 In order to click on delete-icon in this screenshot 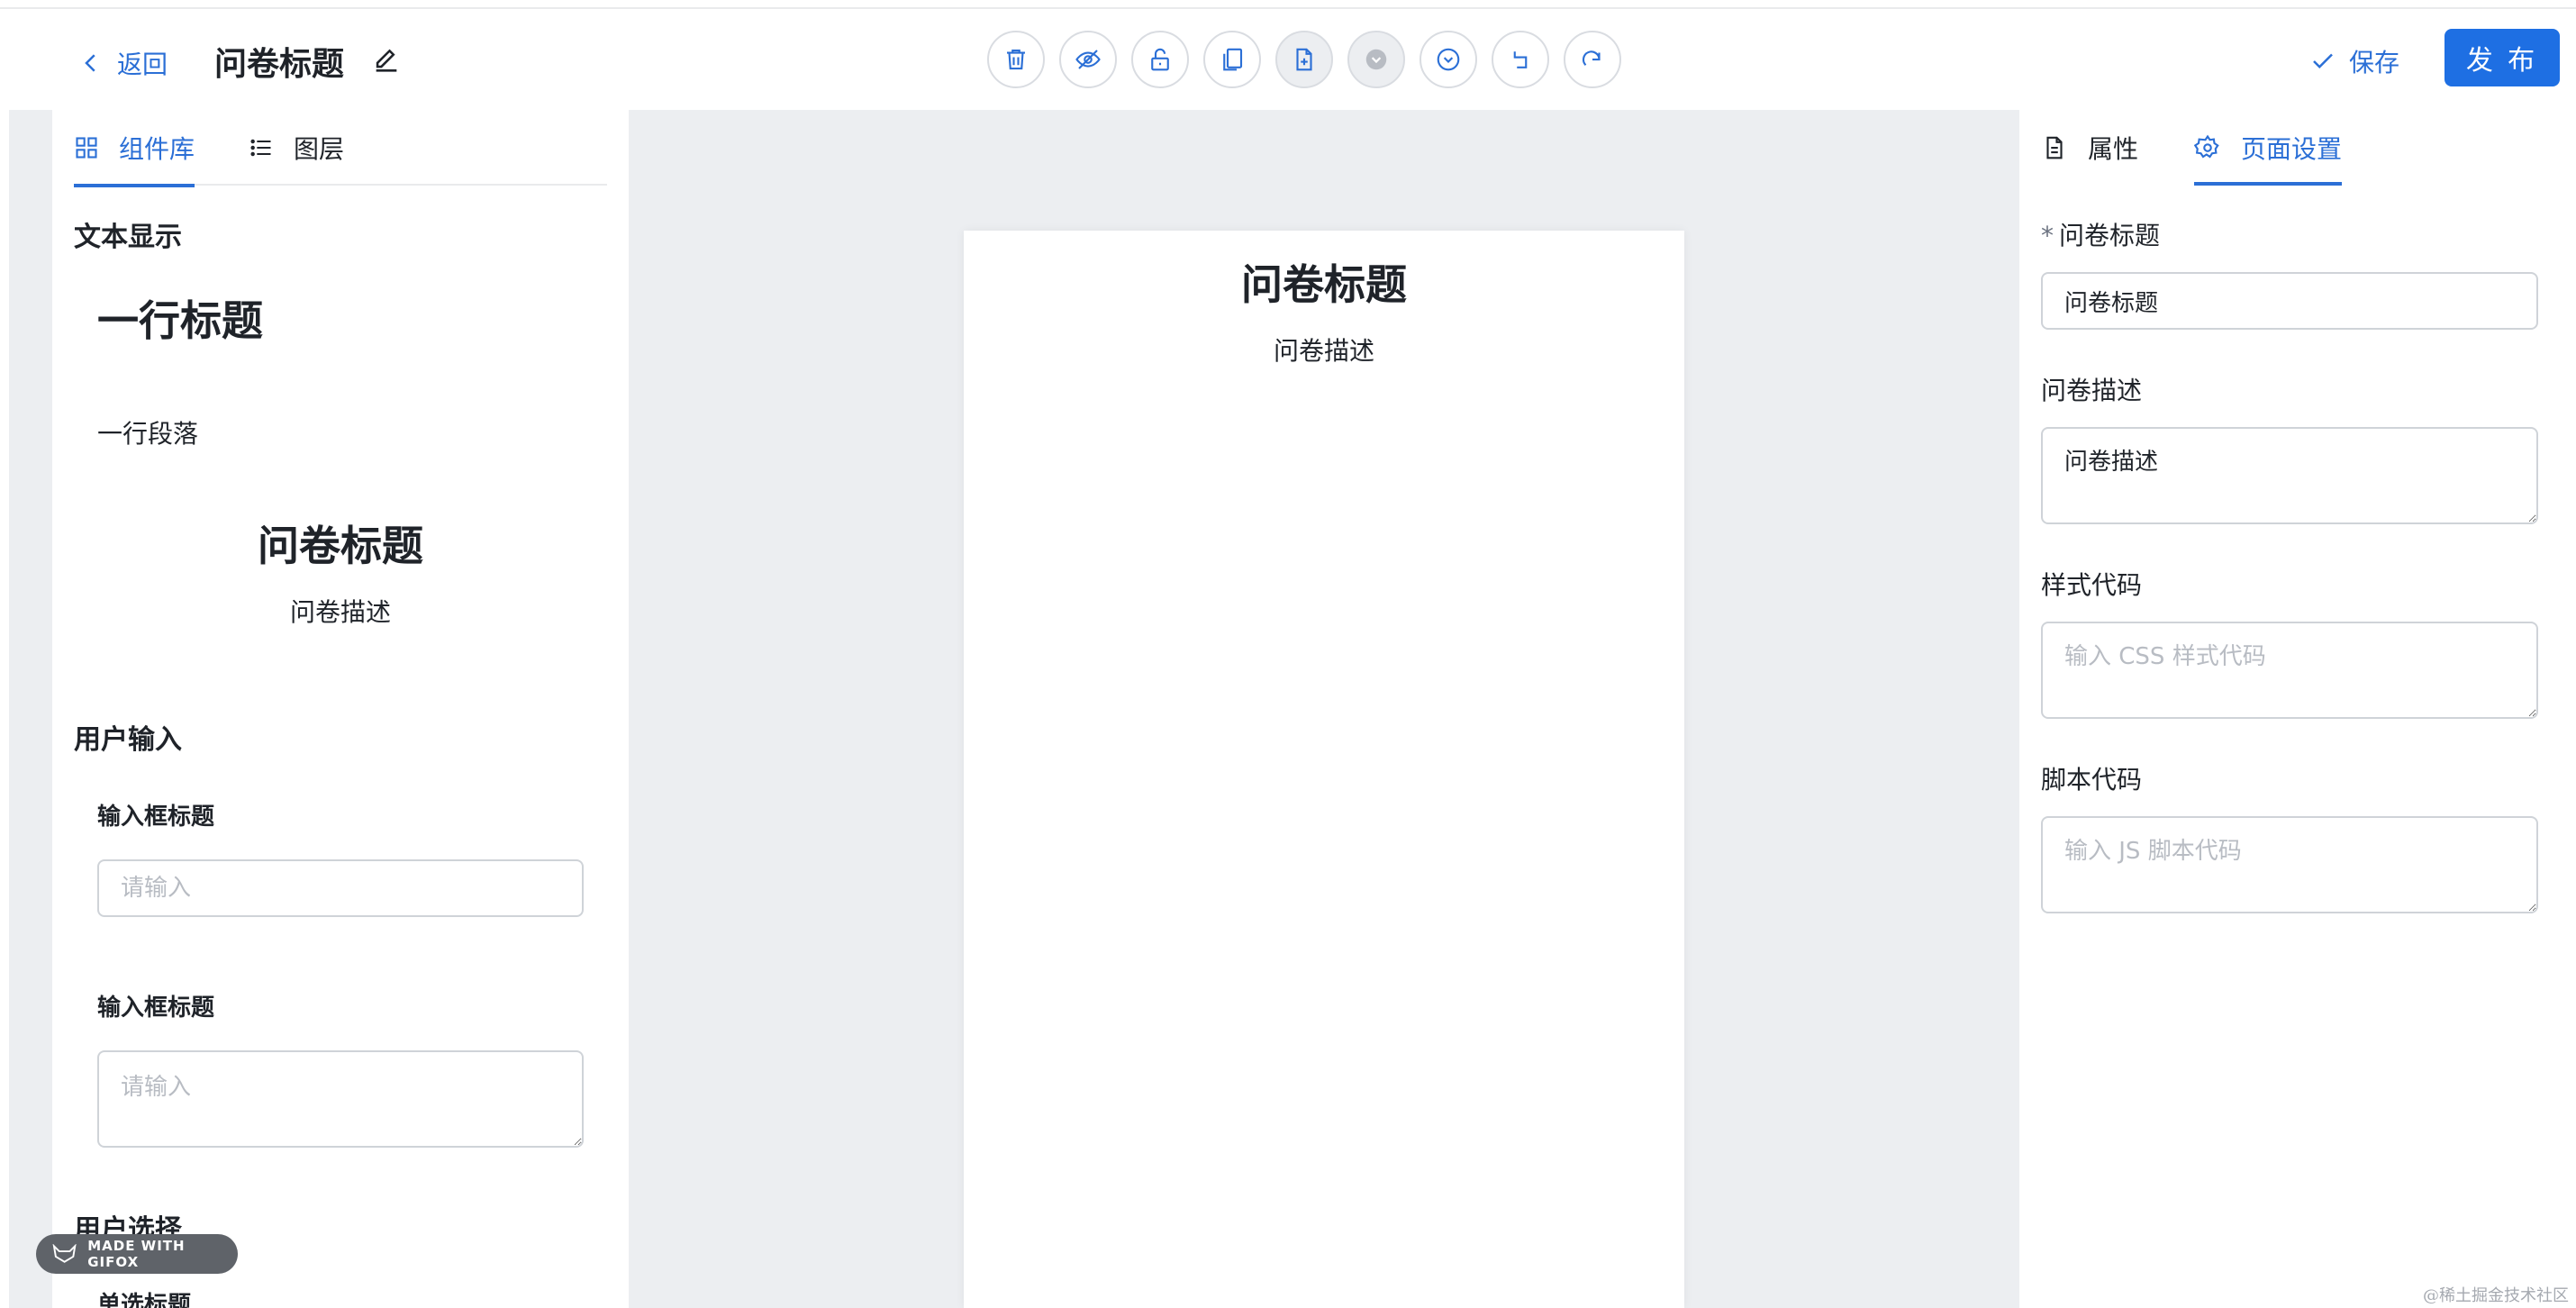, I will do `click(1016, 60)`.